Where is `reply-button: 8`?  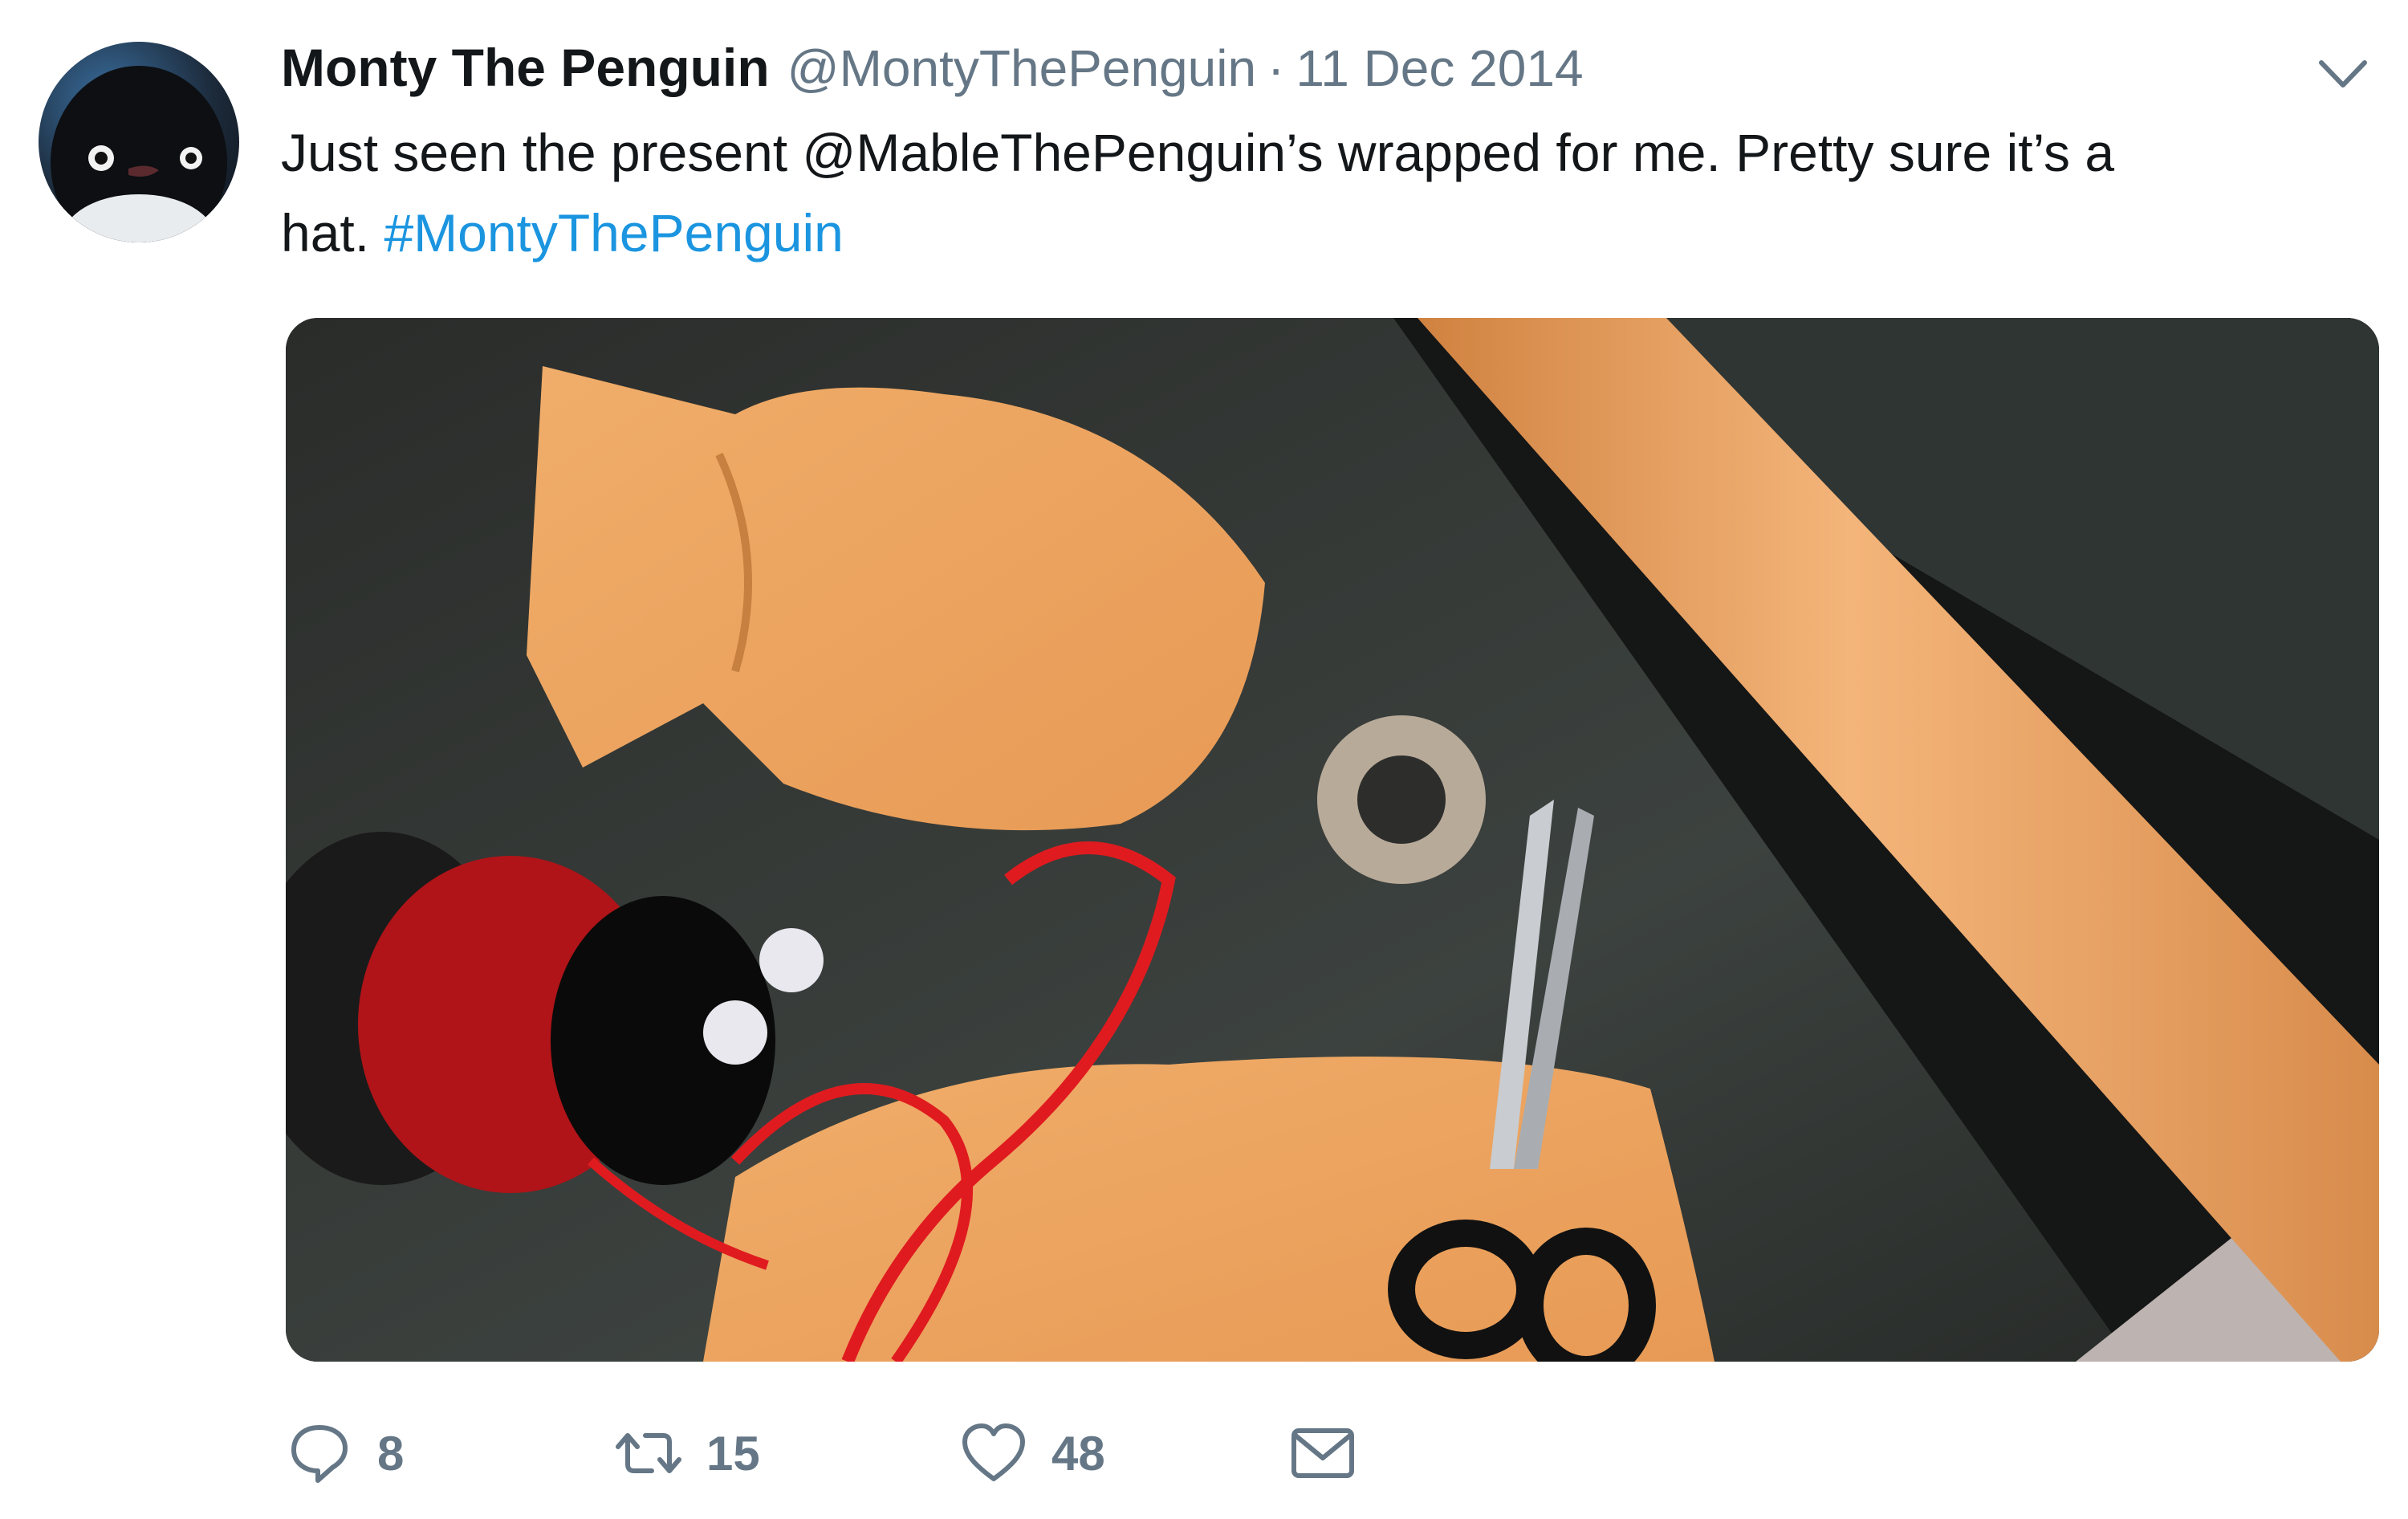 reply-button: 8 is located at coordinates (345, 1453).